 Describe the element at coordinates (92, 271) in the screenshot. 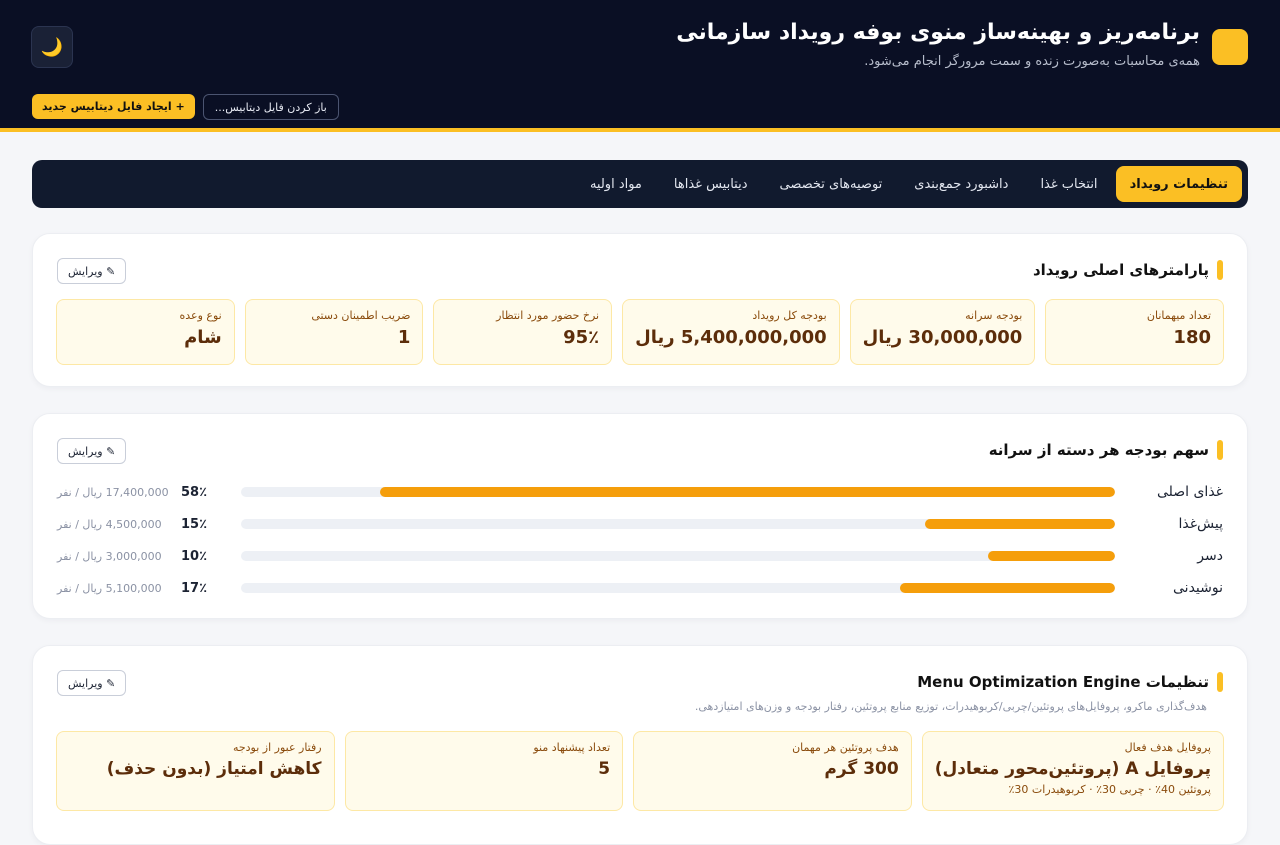

I see `edit-params-button: ✎ ویرایش` at that location.